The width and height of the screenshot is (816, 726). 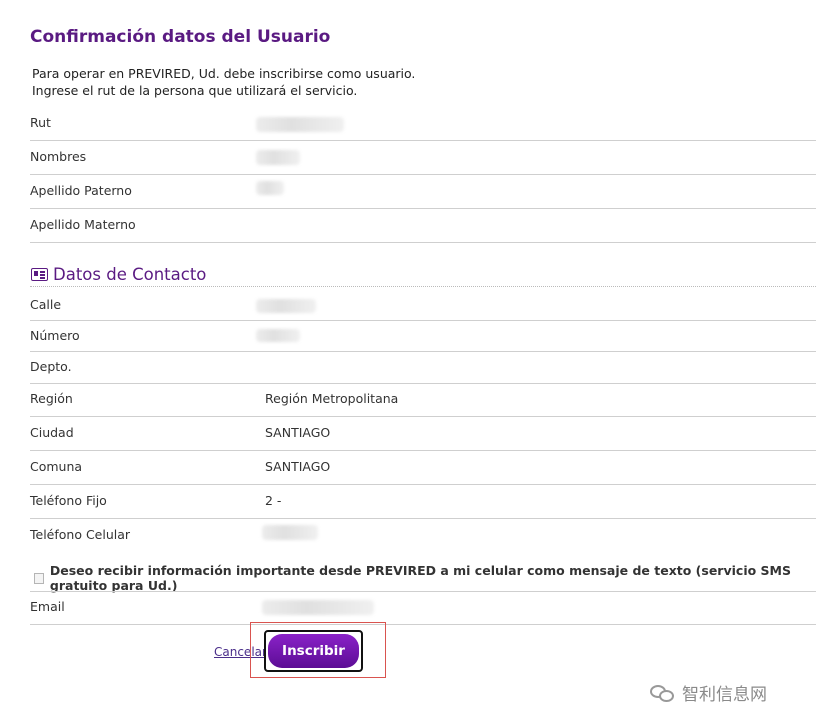 I want to click on watermark: 智利信息网, so click(x=708, y=692).